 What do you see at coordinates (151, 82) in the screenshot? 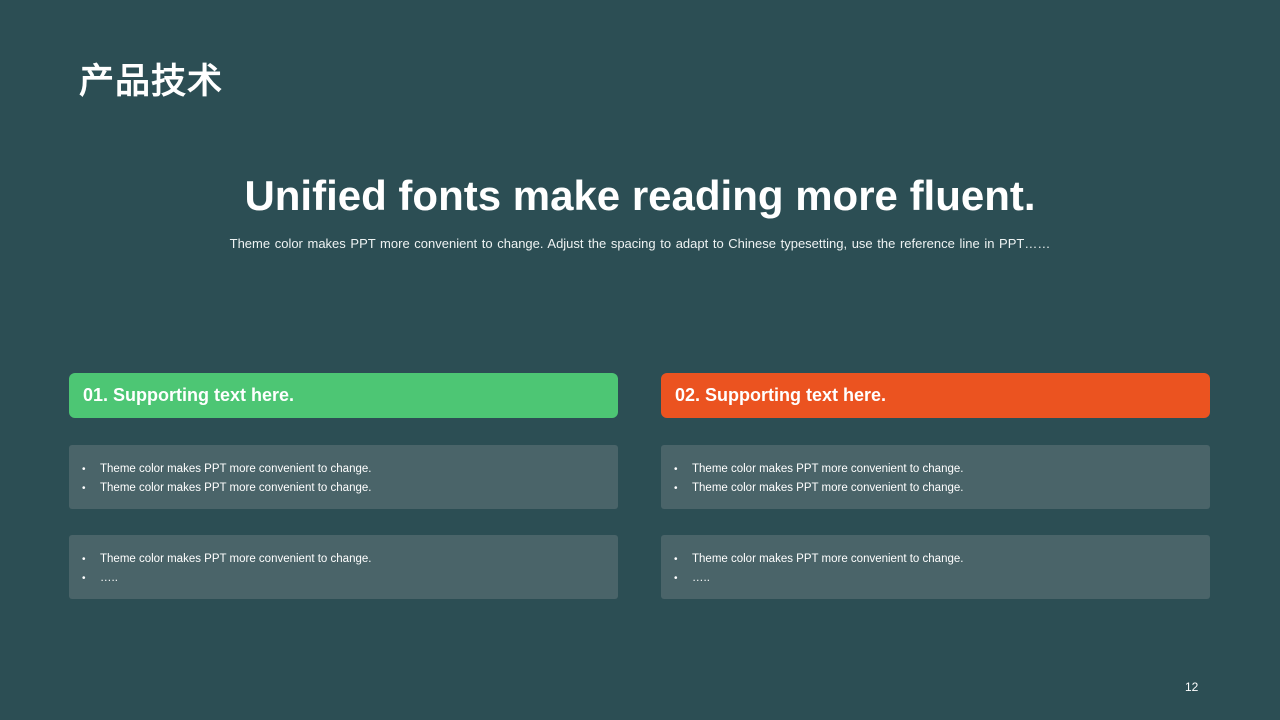
I see `section-title: 产品技术` at bounding box center [151, 82].